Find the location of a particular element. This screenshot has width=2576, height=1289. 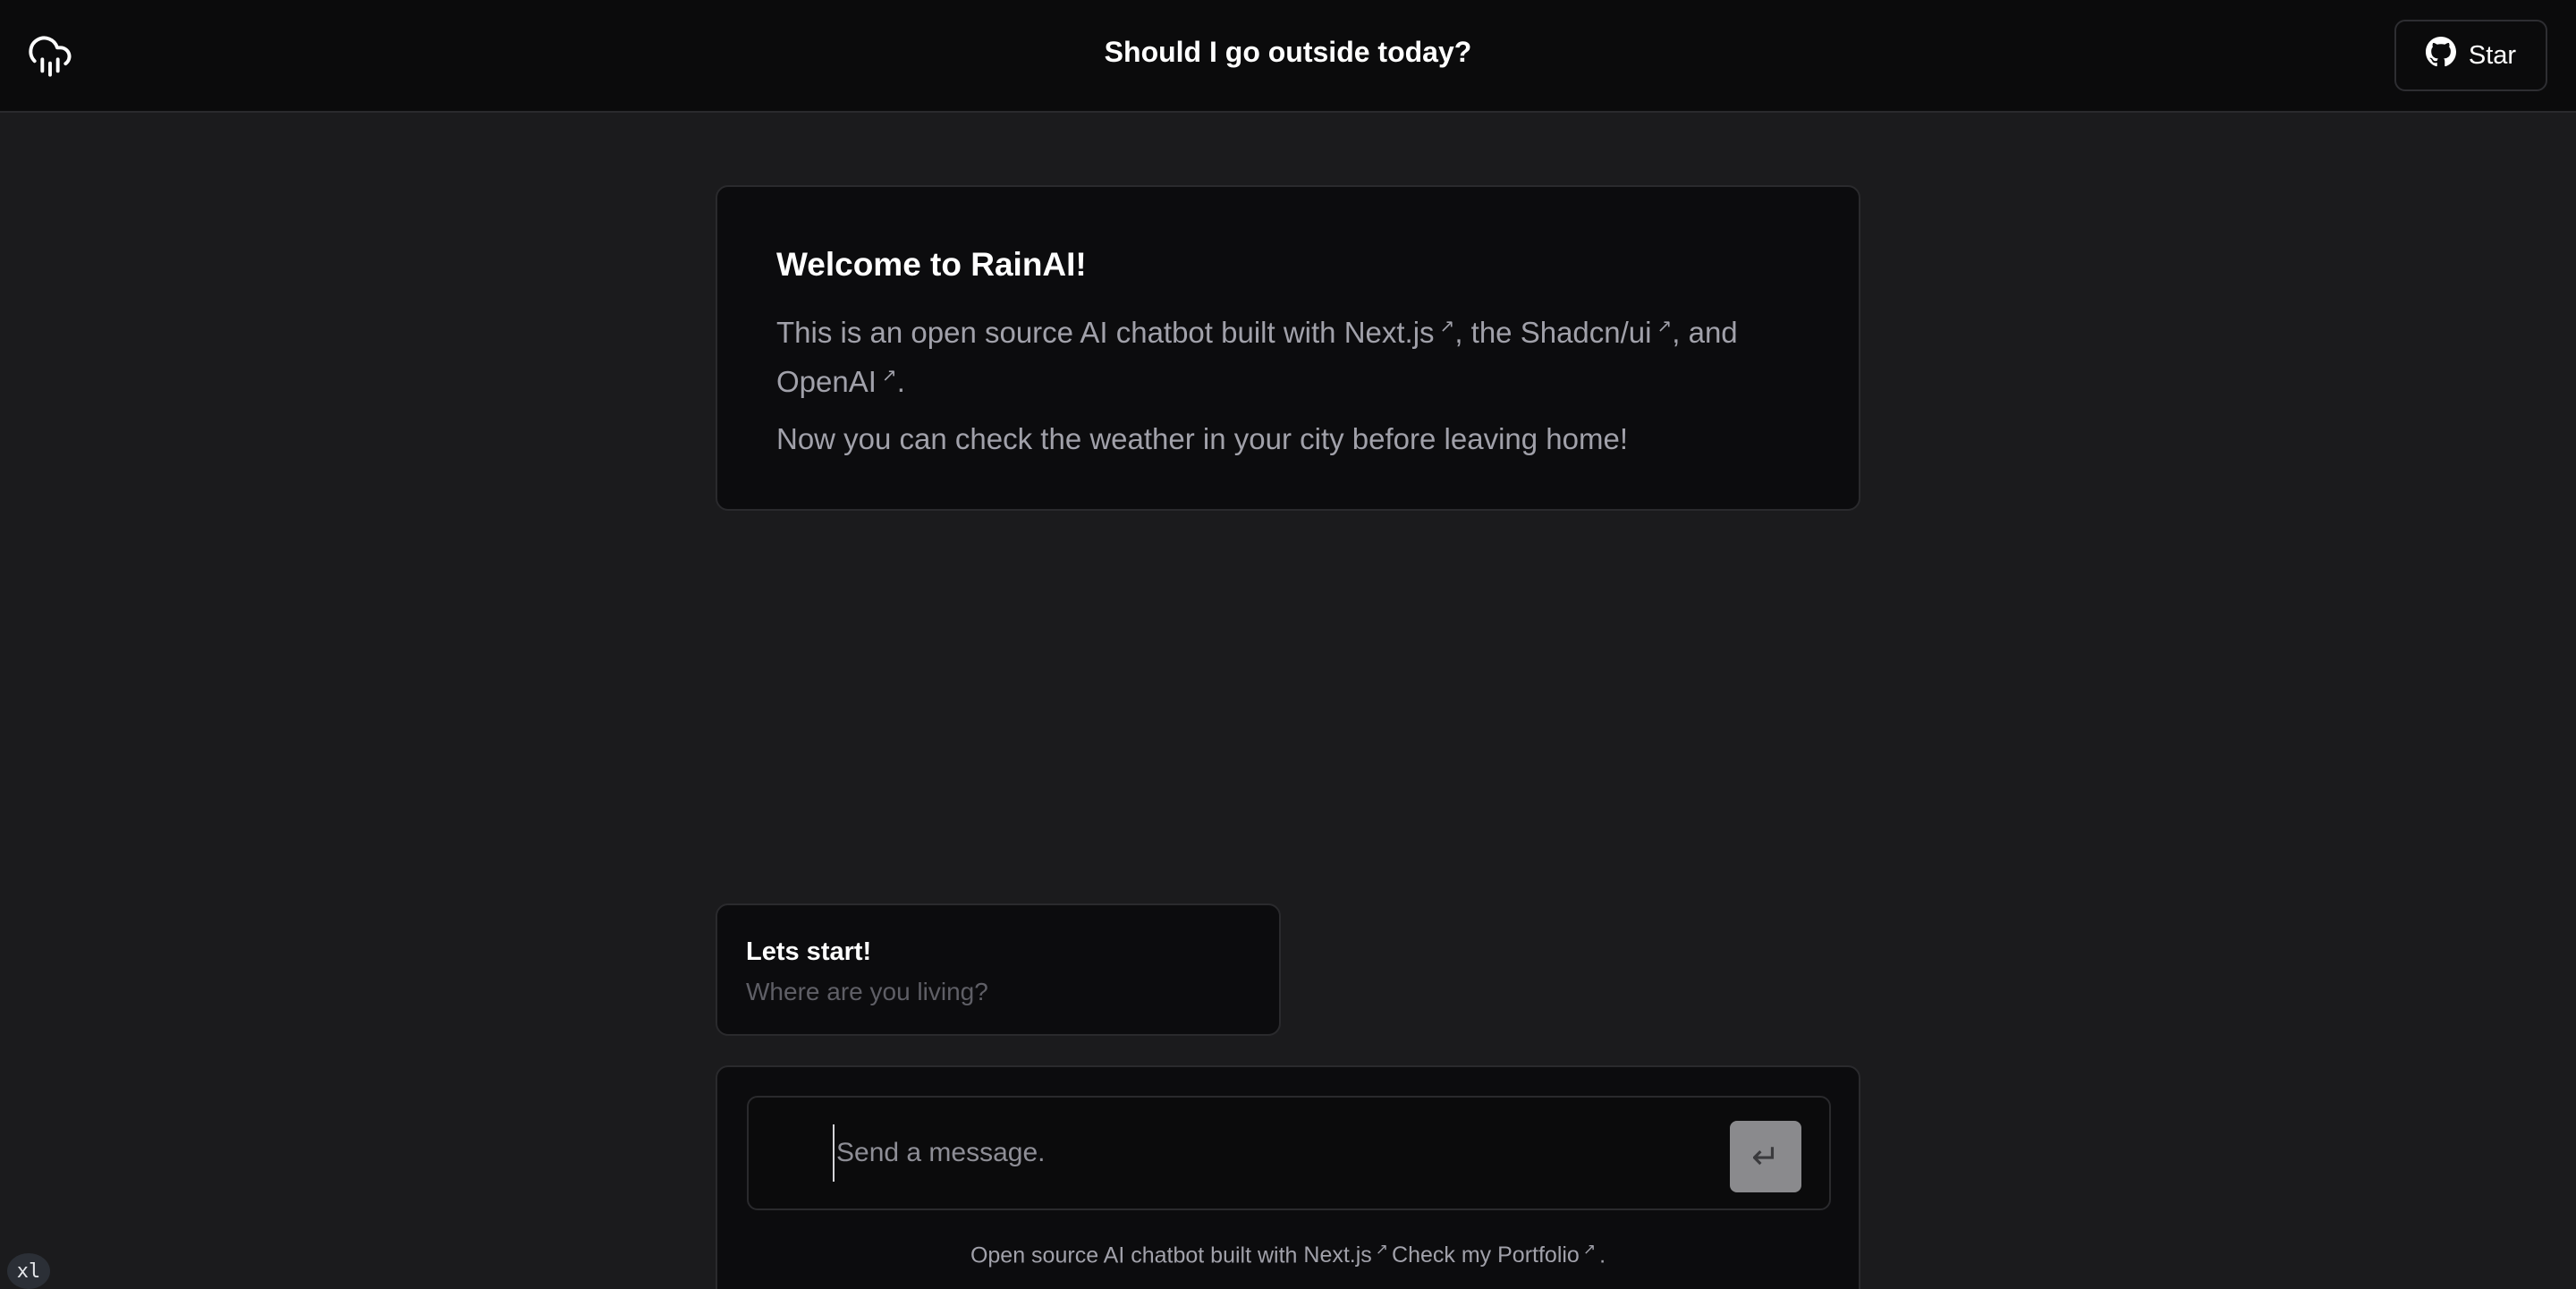

star-label: Star is located at coordinates (2492, 55).